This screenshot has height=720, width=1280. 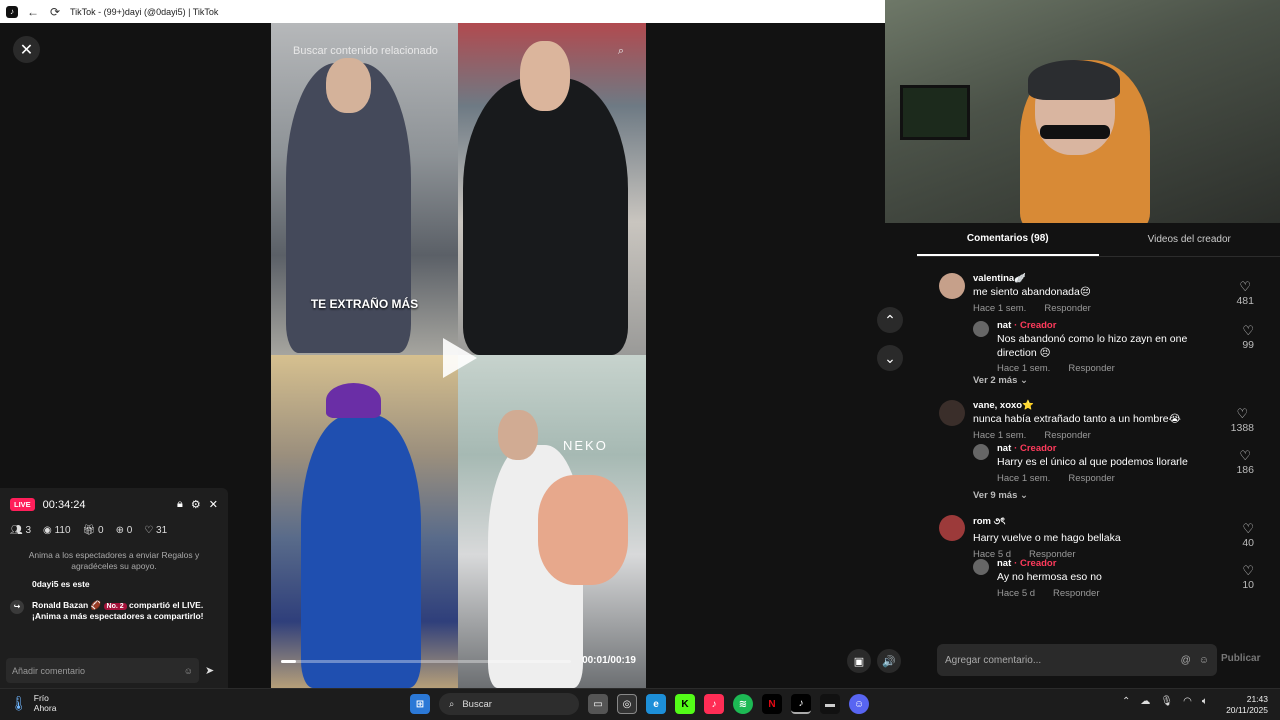 I want to click on share-icon: ↪, so click(x=17, y=606).